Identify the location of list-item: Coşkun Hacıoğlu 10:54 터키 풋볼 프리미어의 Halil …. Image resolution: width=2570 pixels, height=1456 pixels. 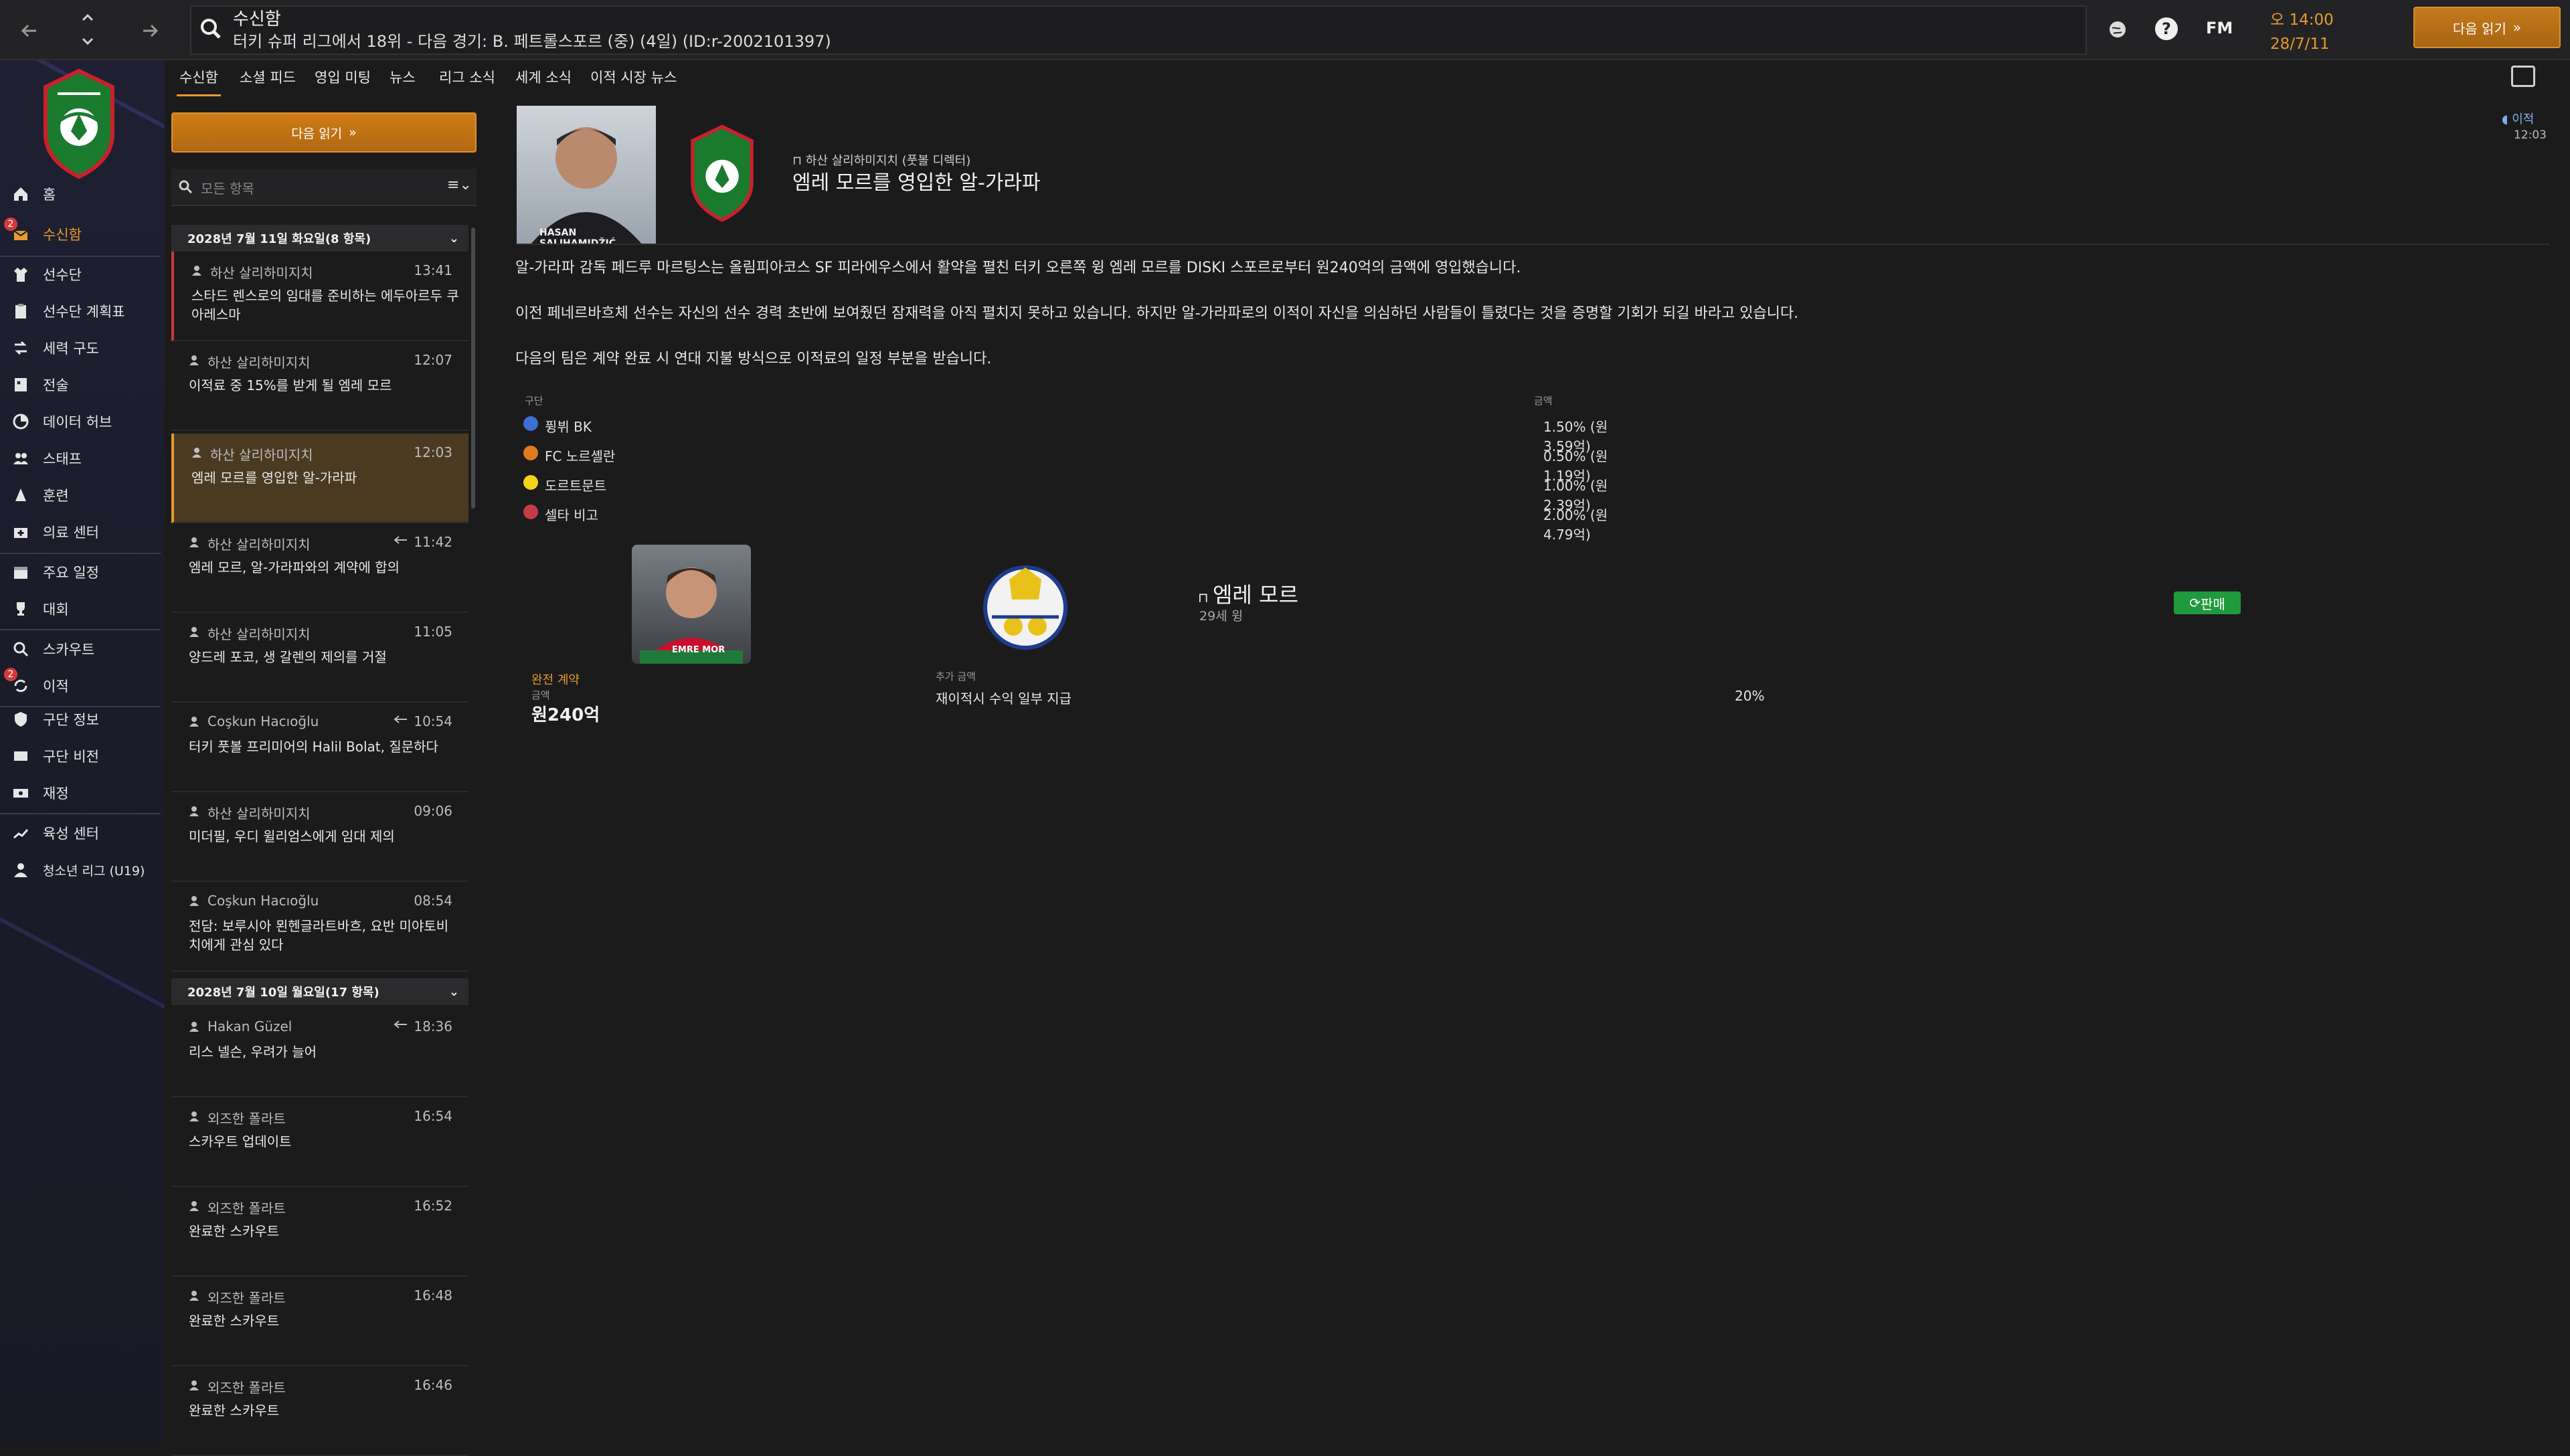
(319, 747).